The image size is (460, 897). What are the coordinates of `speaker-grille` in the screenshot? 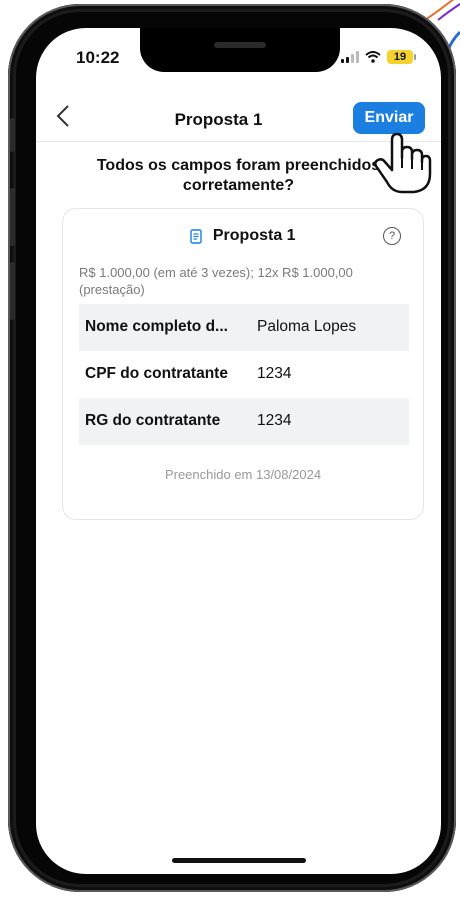 It's located at (240, 45).